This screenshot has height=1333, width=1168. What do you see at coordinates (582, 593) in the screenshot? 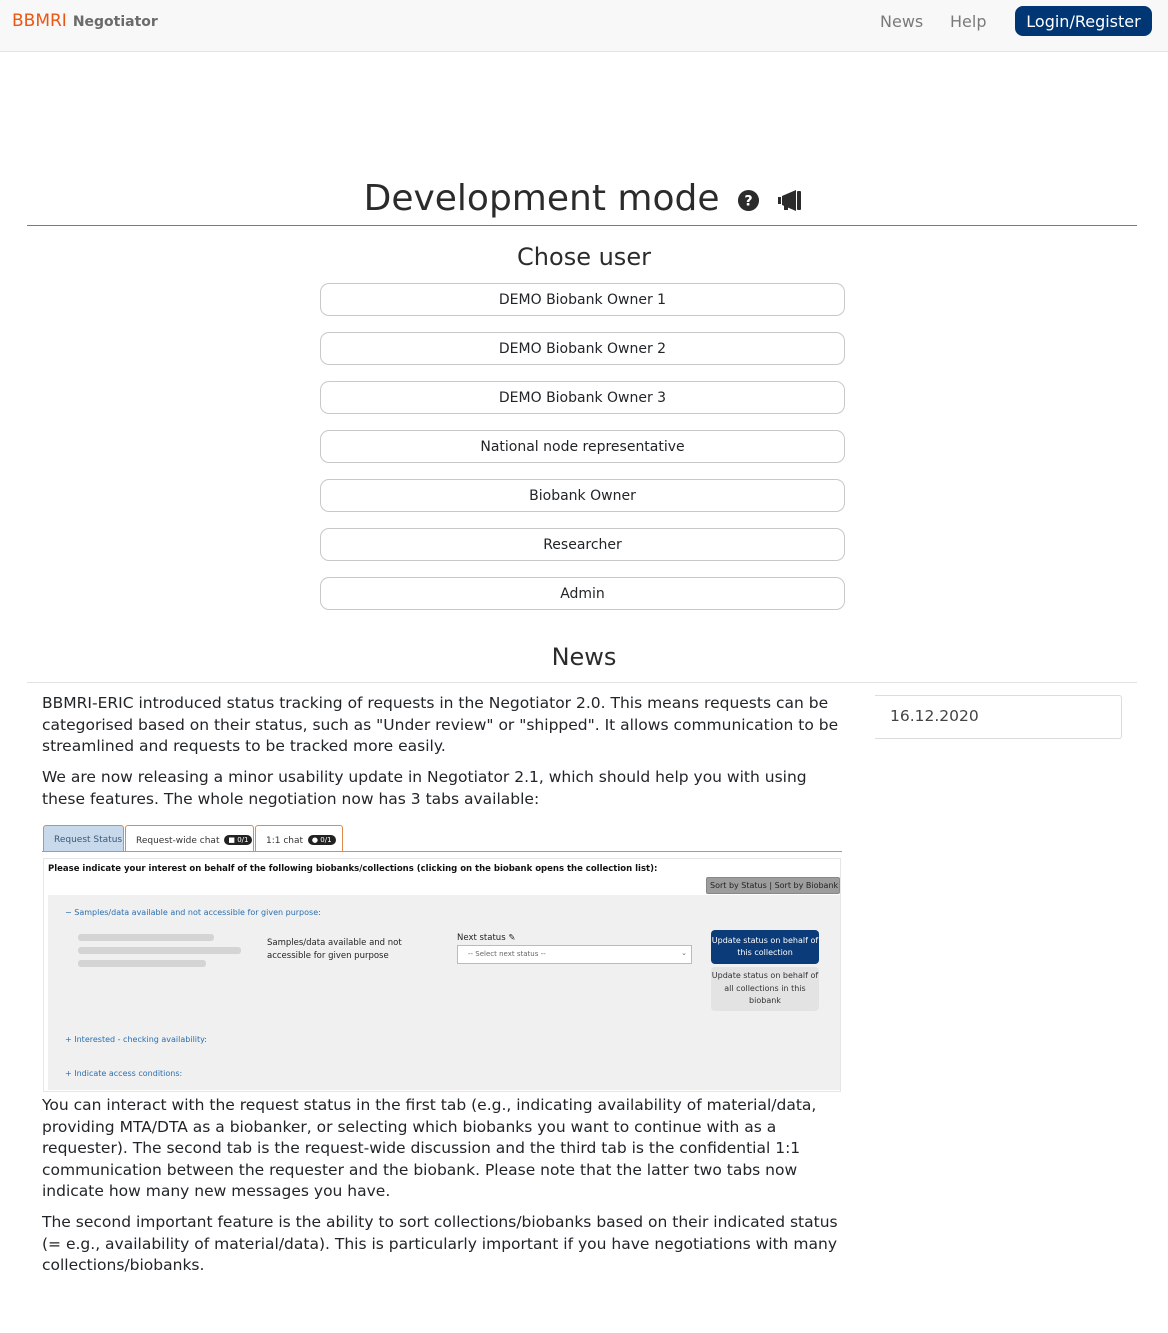
I see `user-button-admin: Admin` at bounding box center [582, 593].